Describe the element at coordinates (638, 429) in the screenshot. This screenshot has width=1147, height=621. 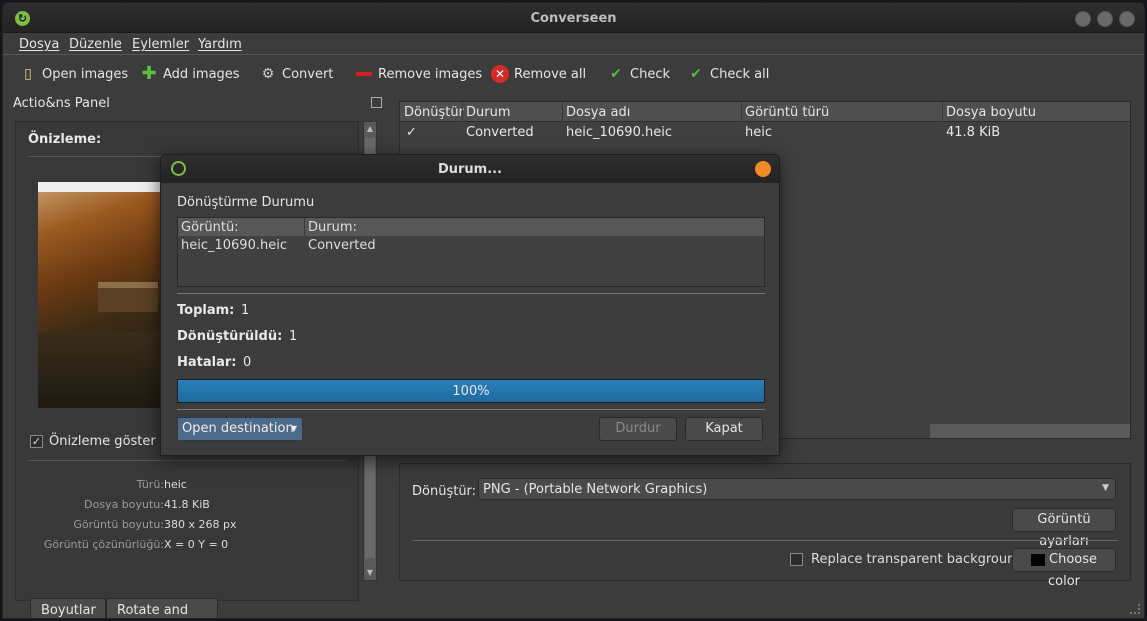
I see `stop-button: Durdur` at that location.